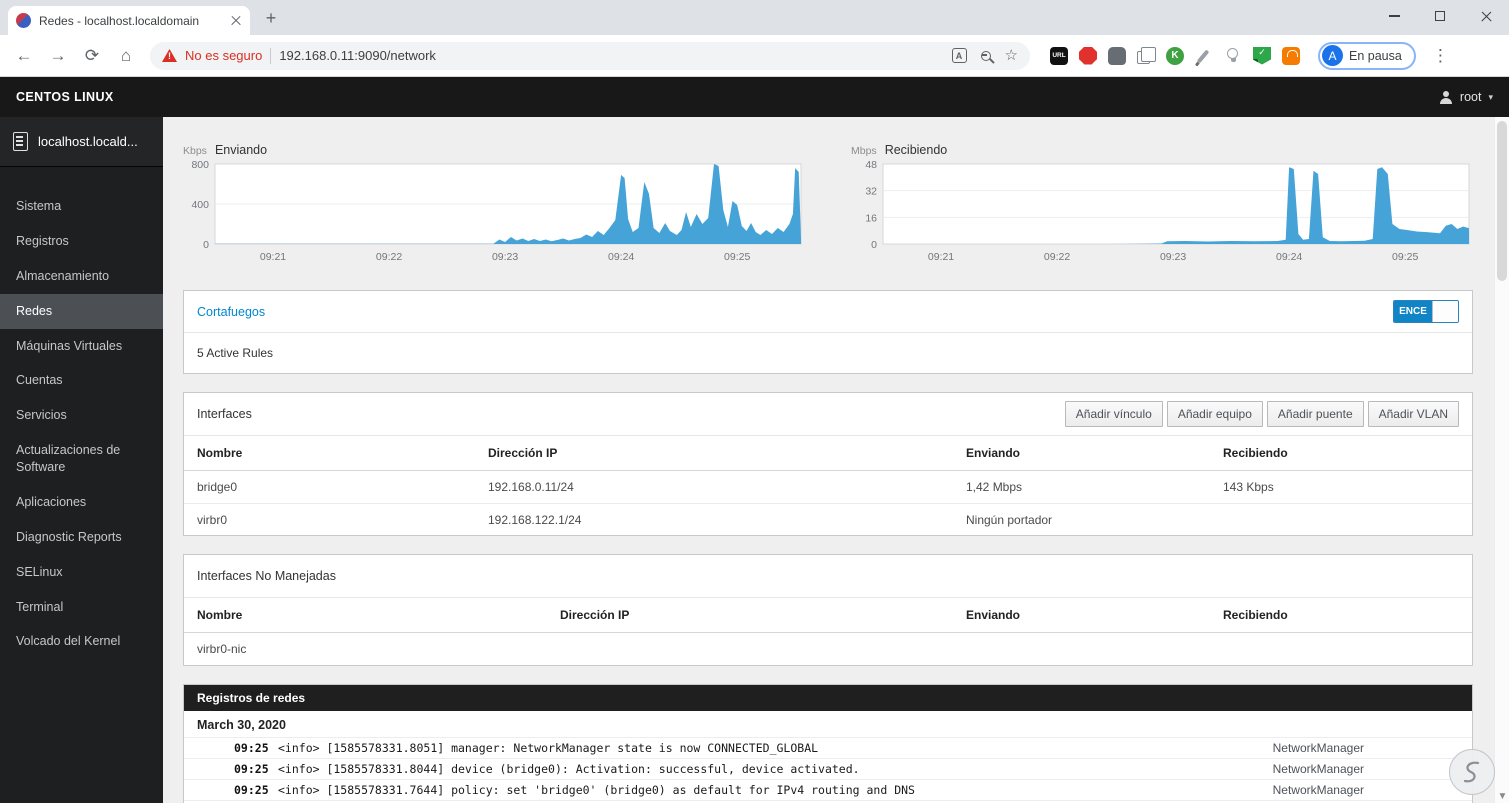  Describe the element at coordinates (58, 56) in the screenshot. I see `forward-button: →` at that location.